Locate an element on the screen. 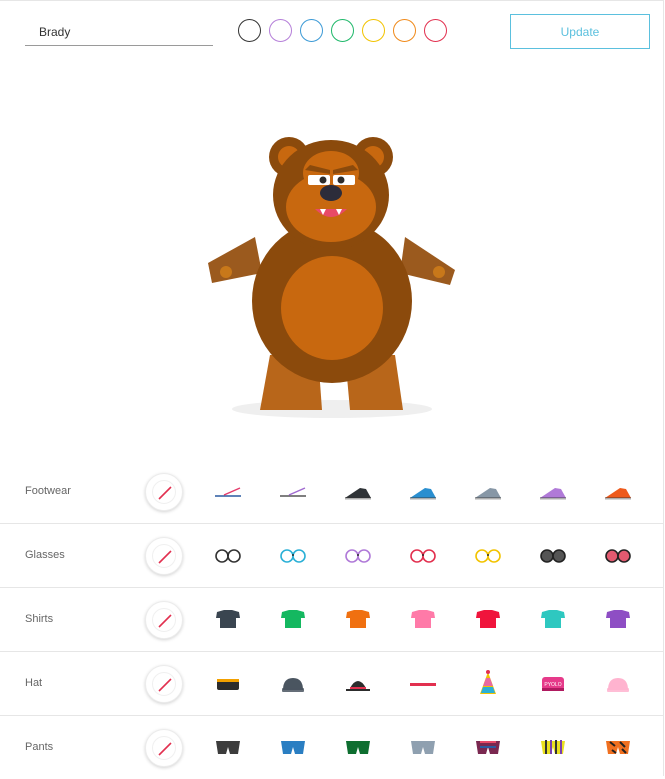 Image resolution: width=665 pixels, height=779 pixels. beanie-gray-icon is located at coordinates (293, 684).